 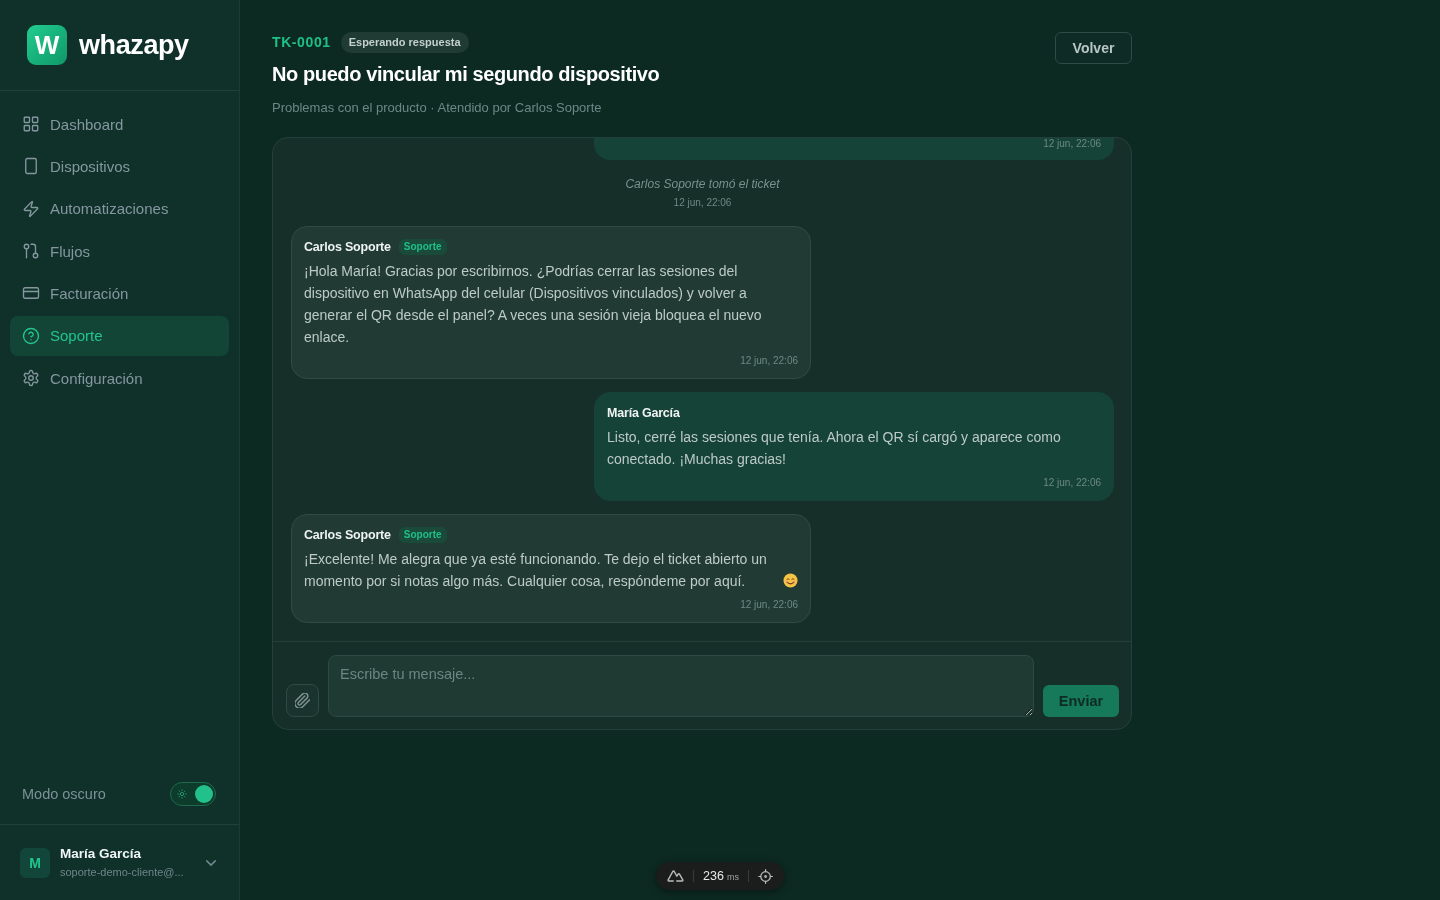 What do you see at coordinates (193, 794) in the screenshot?
I see `dark-mode-toggle` at bounding box center [193, 794].